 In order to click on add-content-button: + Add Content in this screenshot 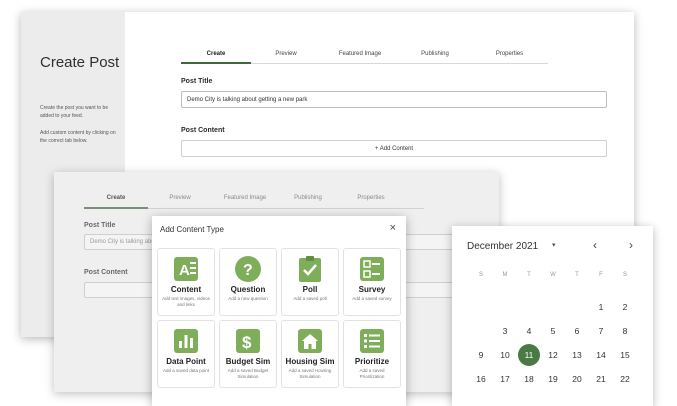, I will do `click(394, 148)`.